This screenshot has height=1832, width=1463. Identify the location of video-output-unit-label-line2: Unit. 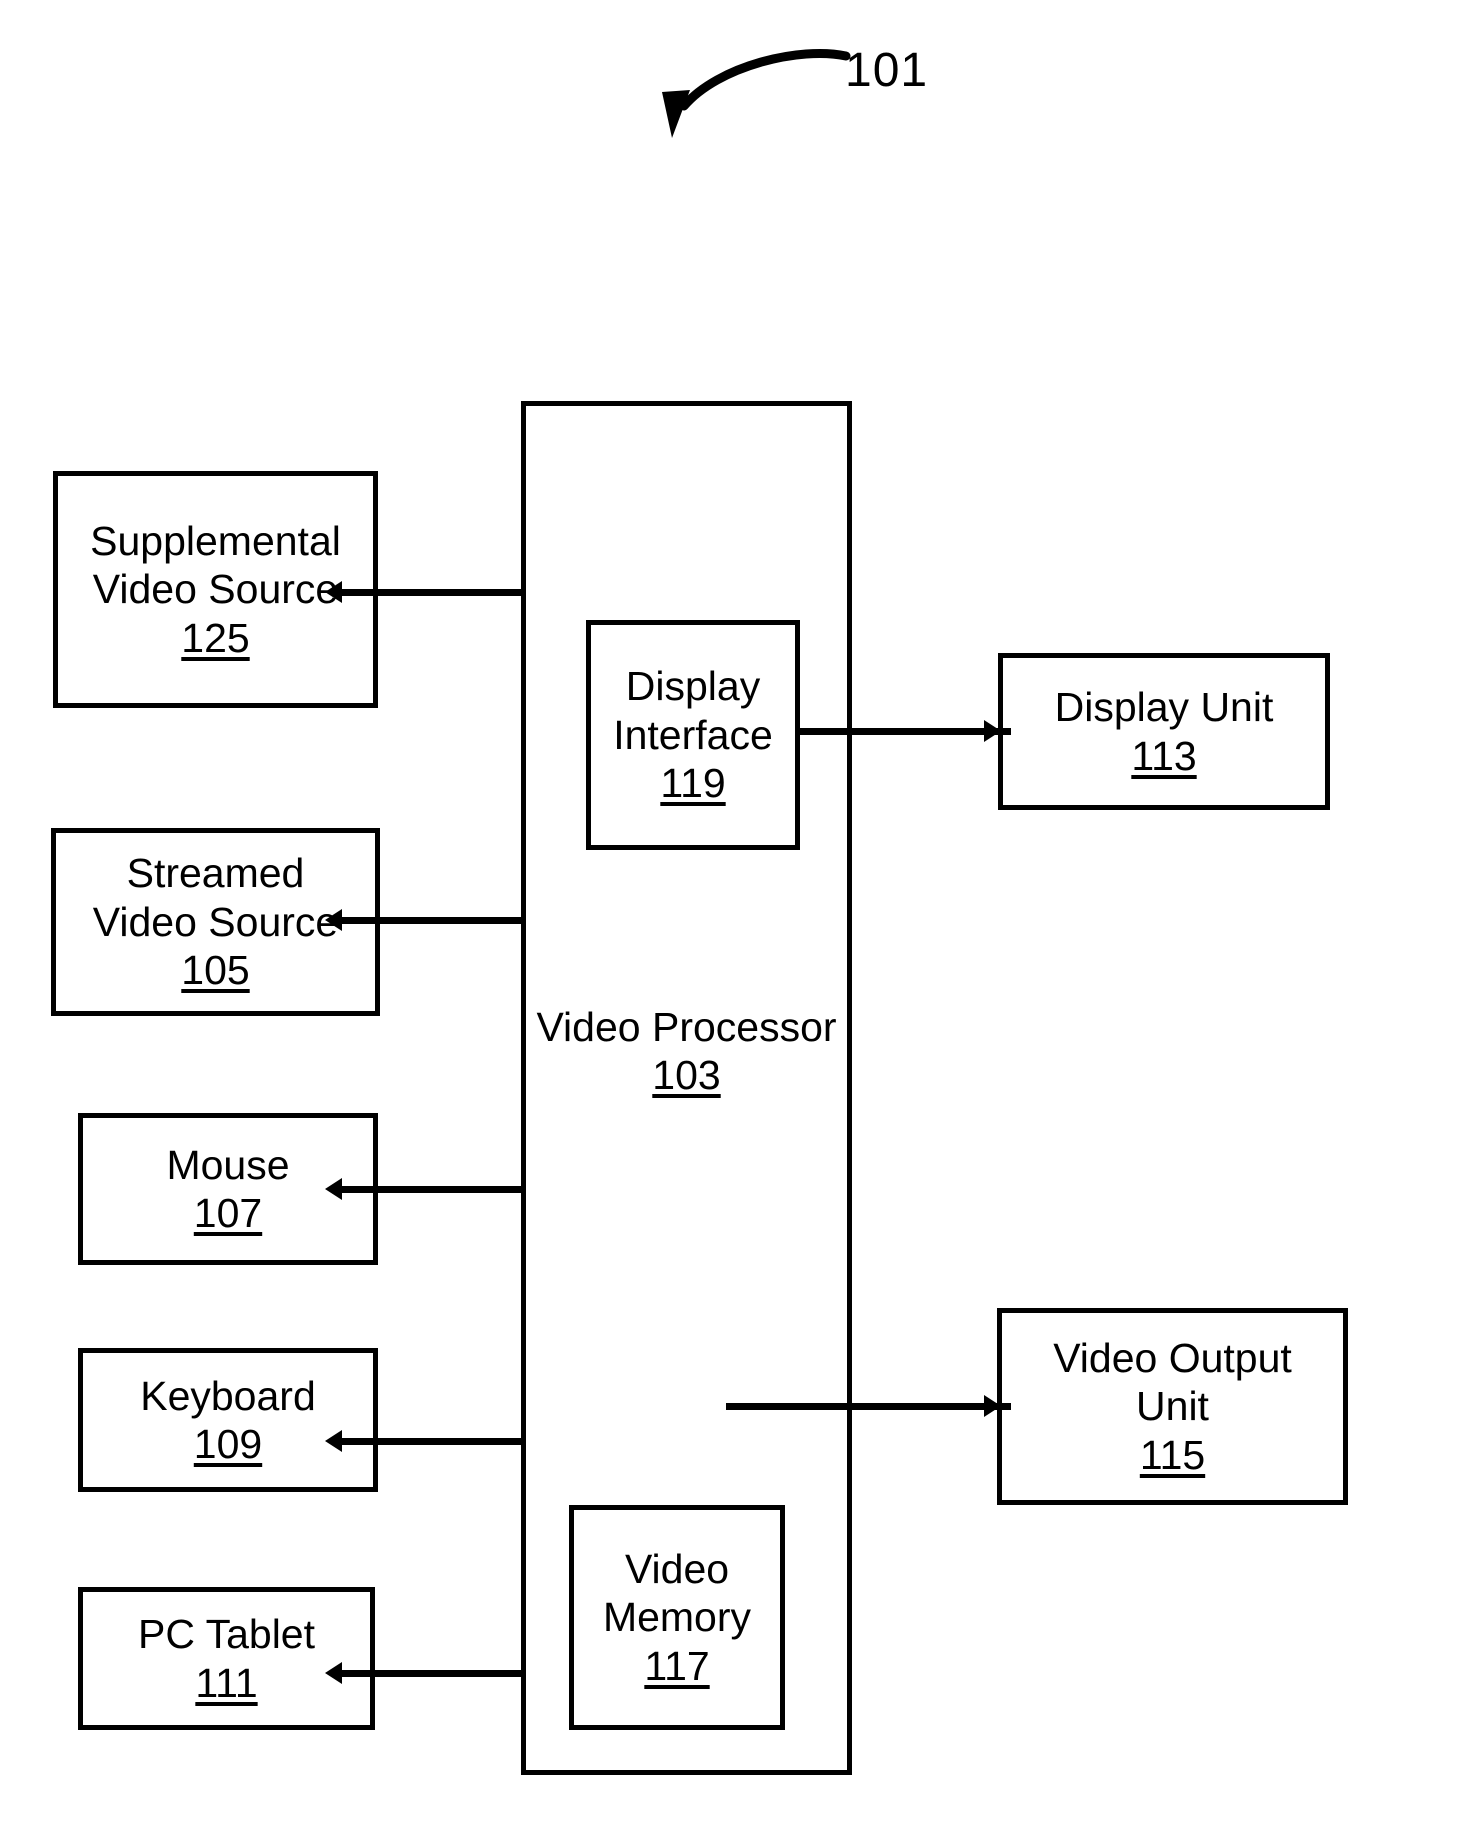
(1172, 1406).